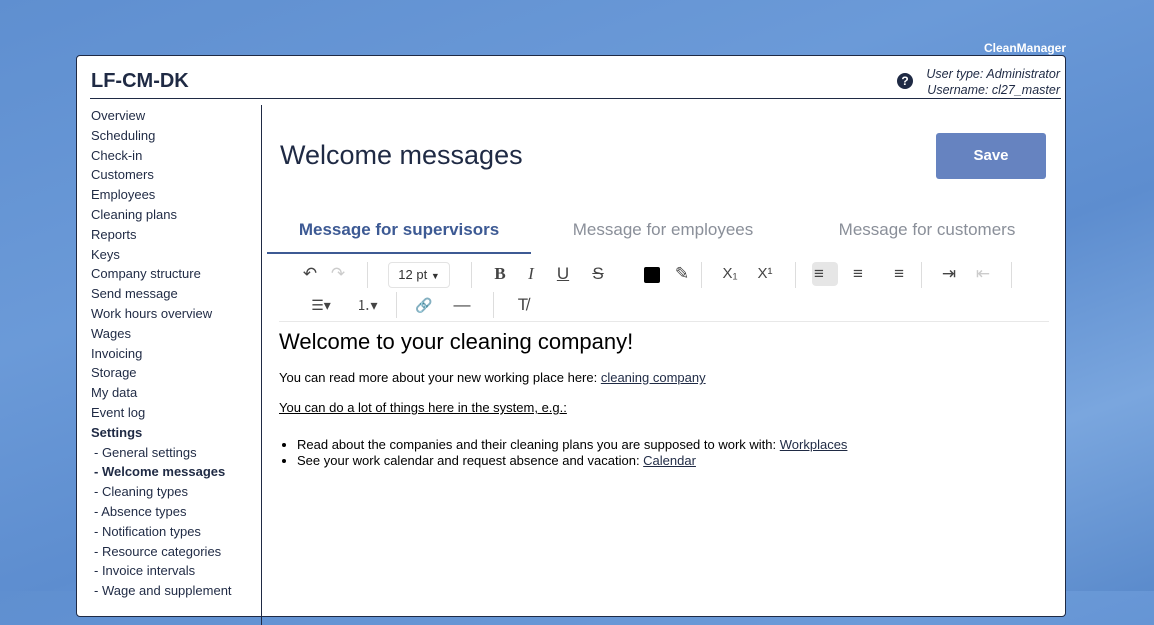 The width and height of the screenshot is (1154, 625). What do you see at coordinates (652, 275) in the screenshot?
I see `text-color-icon` at bounding box center [652, 275].